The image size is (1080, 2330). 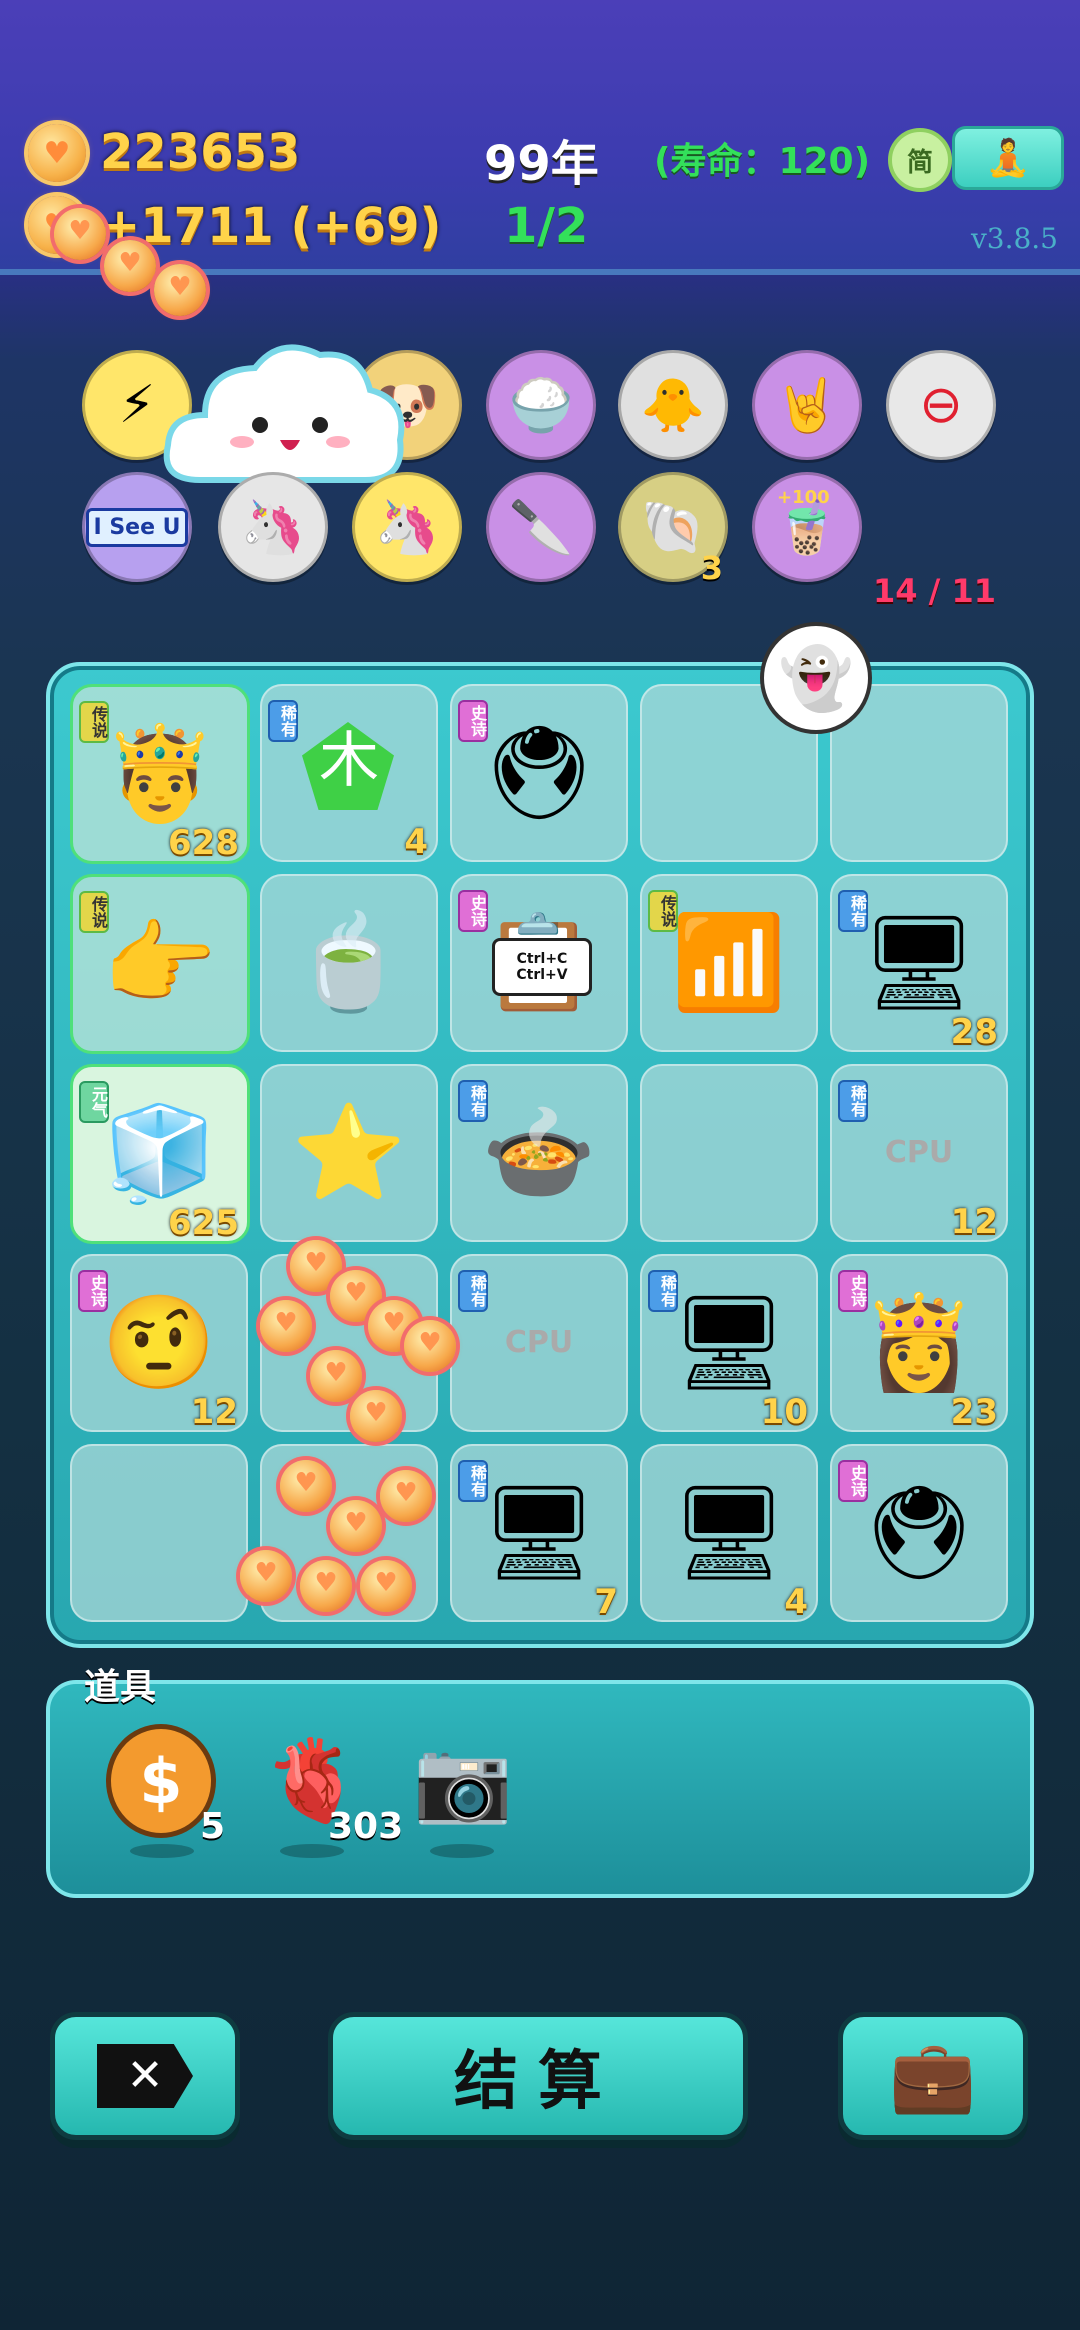 I want to click on board-cell: 稀有 🍲, so click(x=539, y=1153).